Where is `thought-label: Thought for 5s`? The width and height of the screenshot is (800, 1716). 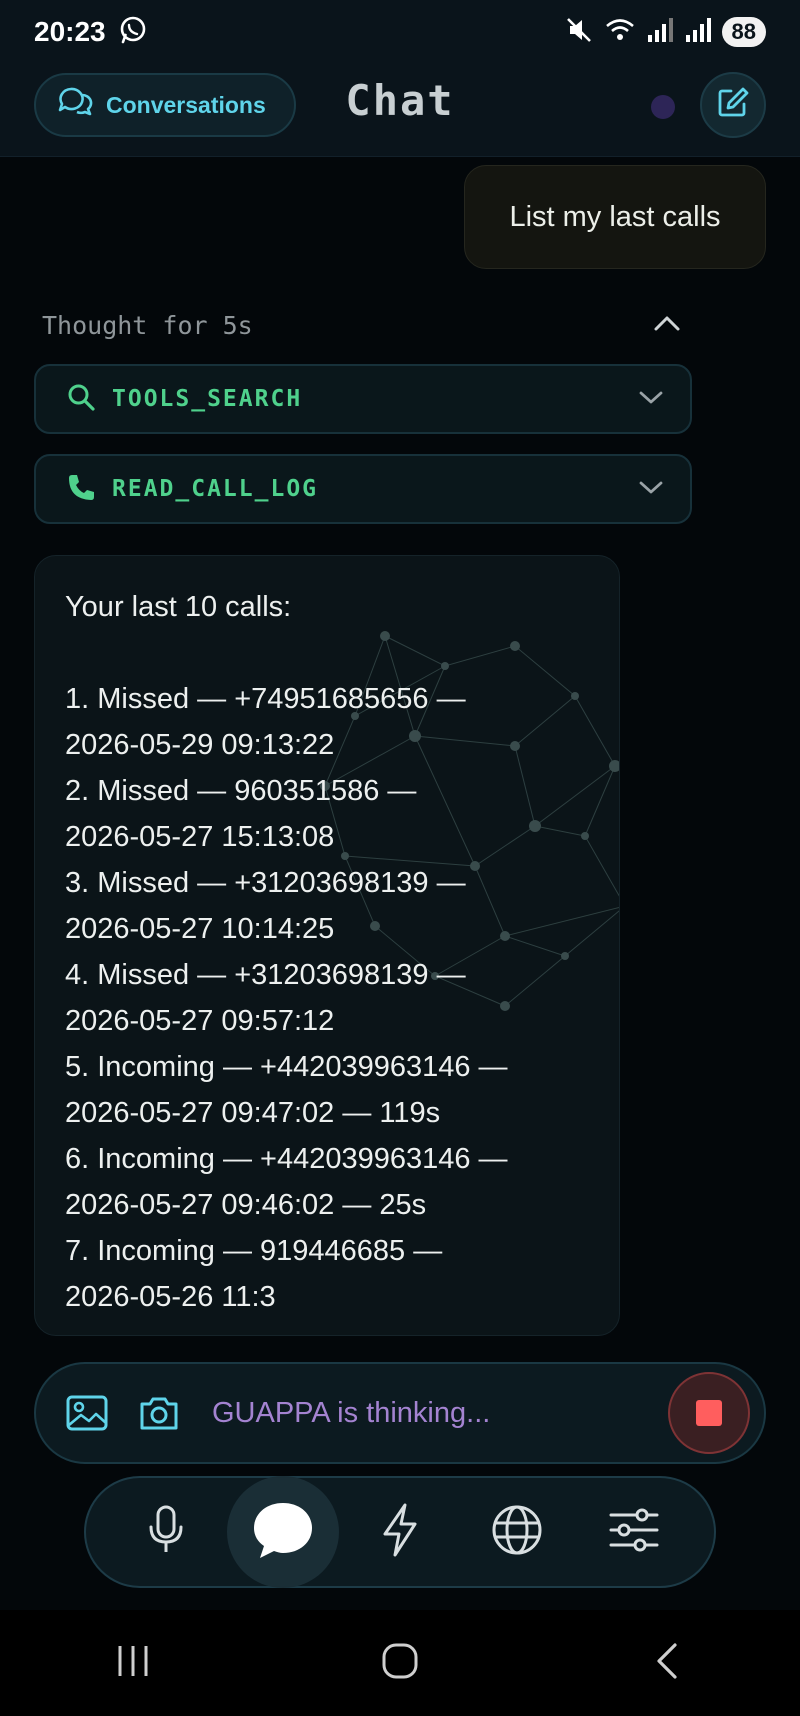
thought-label: Thought for 5s is located at coordinates (147, 325).